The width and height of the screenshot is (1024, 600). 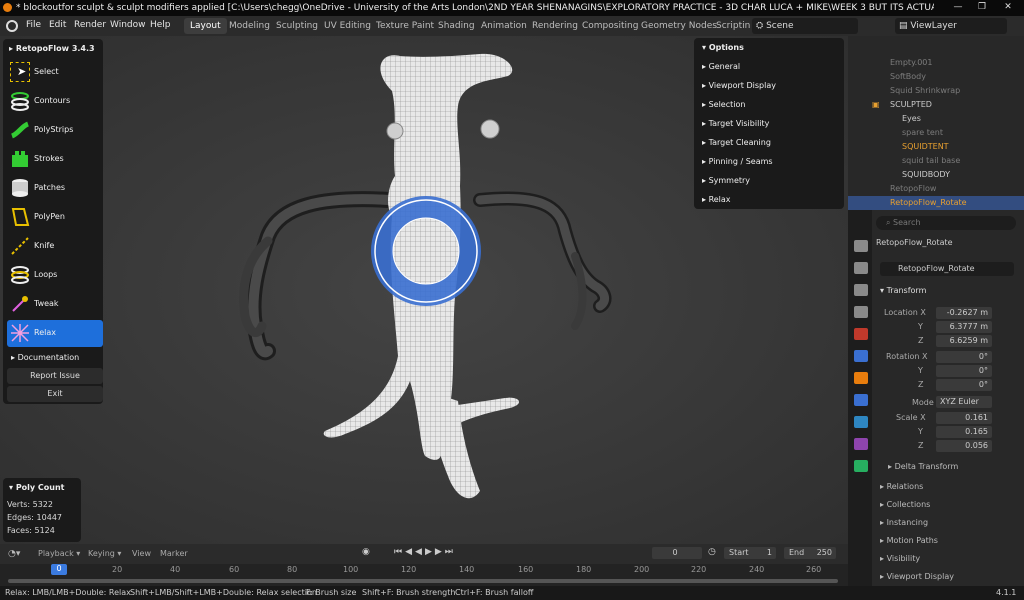 I want to click on rotation-x-field: 0°, so click(x=964, y=357).